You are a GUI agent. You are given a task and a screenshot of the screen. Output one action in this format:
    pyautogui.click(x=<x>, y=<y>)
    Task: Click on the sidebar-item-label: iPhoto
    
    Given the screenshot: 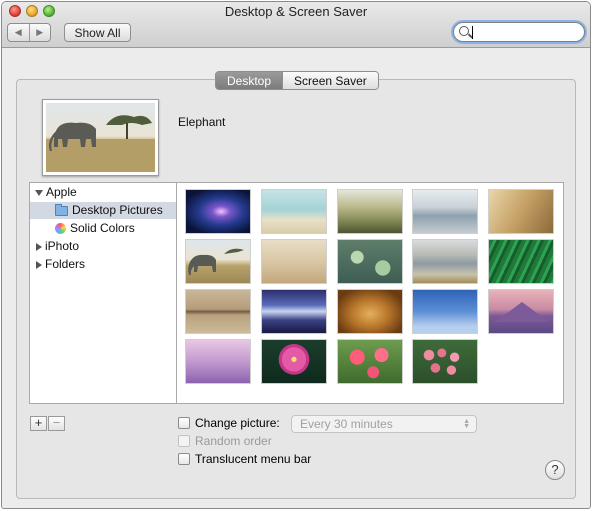 What is the action you would take?
    pyautogui.click(x=62, y=246)
    